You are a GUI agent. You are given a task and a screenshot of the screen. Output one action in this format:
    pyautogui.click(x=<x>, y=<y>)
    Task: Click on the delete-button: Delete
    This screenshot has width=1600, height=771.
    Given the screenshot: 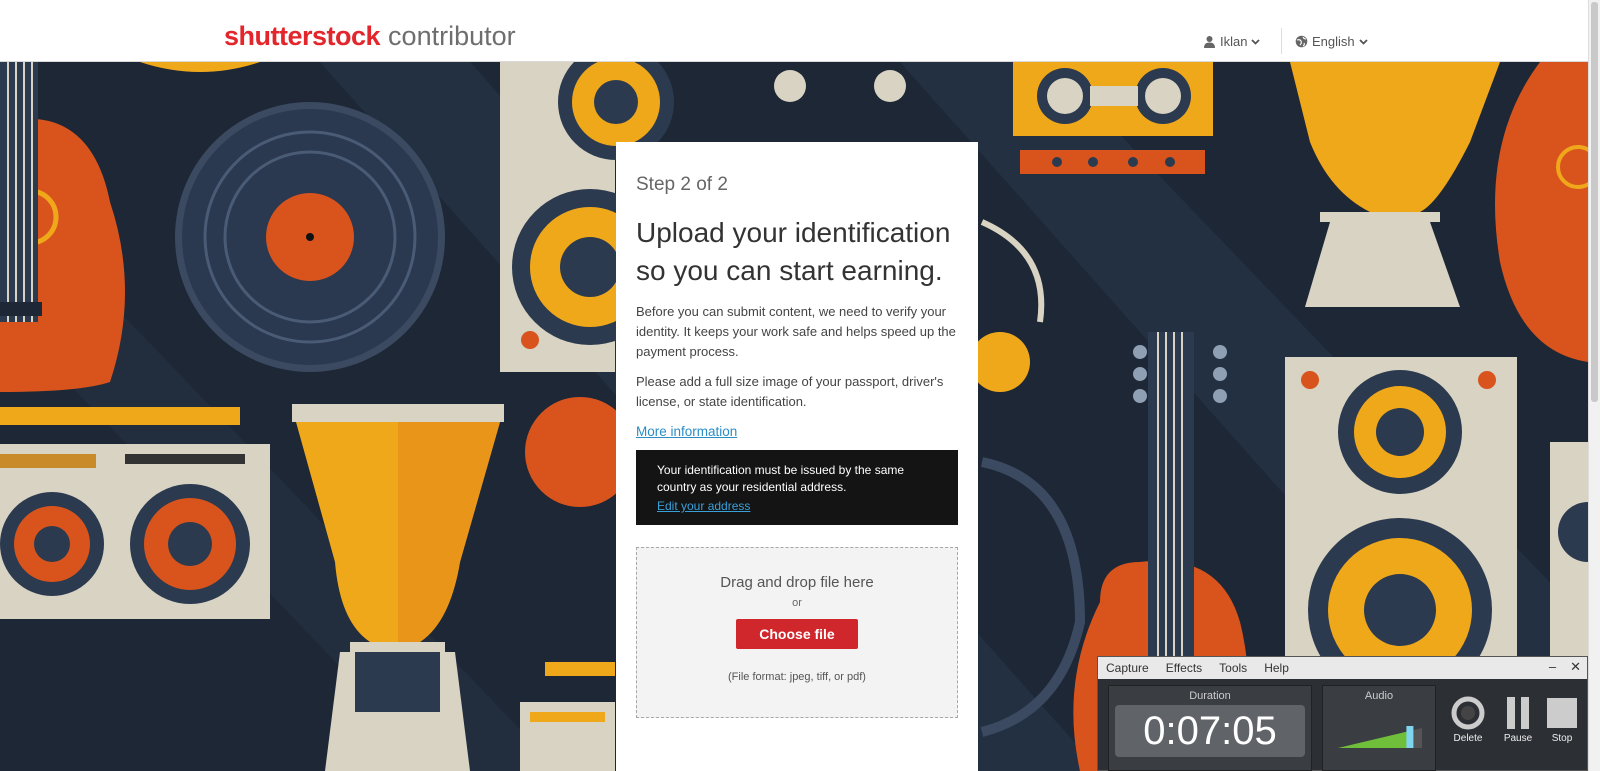 What is the action you would take?
    pyautogui.click(x=1468, y=718)
    